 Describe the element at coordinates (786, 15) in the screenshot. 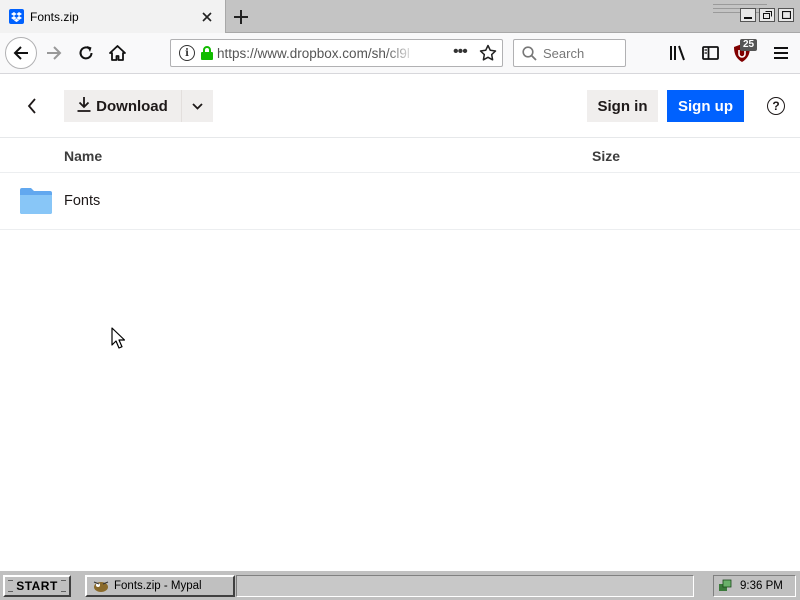

I see `maximize-icon` at that location.